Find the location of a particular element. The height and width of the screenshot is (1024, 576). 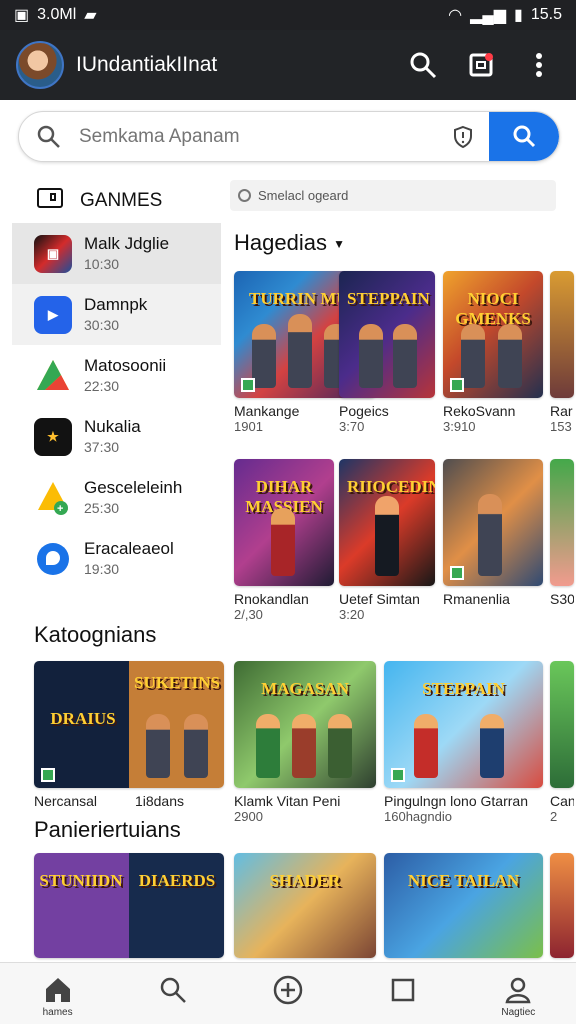

game-meta: 2900 is located at coordinates (248, 816).